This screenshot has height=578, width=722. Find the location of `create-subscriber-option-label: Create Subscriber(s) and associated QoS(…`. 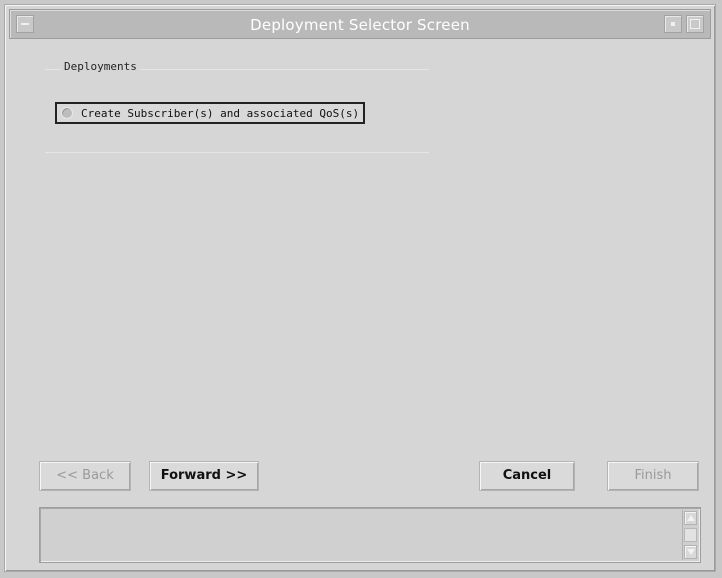

create-subscriber-option-label: Create Subscriber(s) and associated QoS(… is located at coordinates (220, 113).